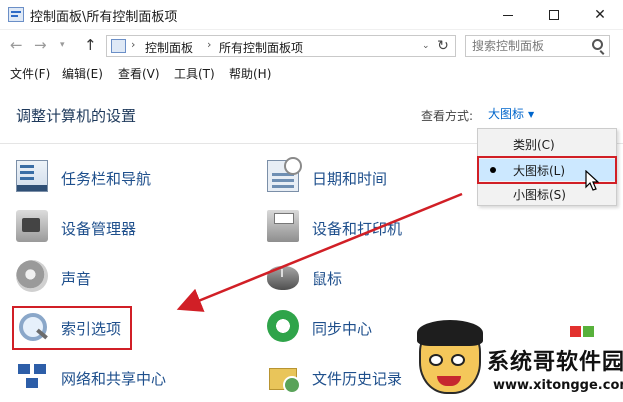 The height and width of the screenshot is (402, 623). Describe the element at coordinates (450, 333) in the screenshot. I see `mascot-hair` at that location.